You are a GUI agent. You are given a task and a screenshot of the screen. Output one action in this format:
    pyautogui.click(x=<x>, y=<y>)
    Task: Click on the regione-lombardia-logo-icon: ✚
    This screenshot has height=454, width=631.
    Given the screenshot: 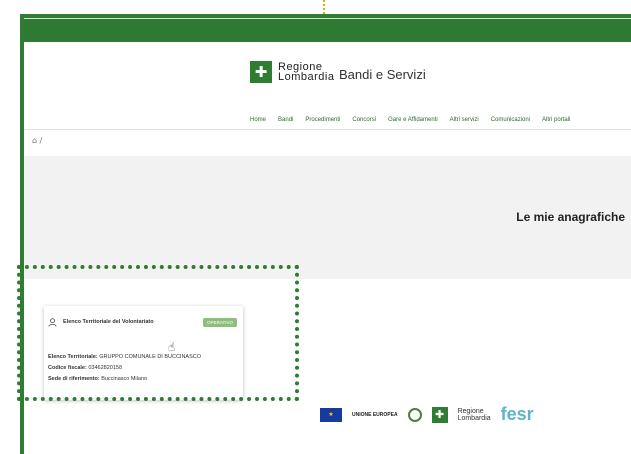 What is the action you would take?
    pyautogui.click(x=261, y=72)
    